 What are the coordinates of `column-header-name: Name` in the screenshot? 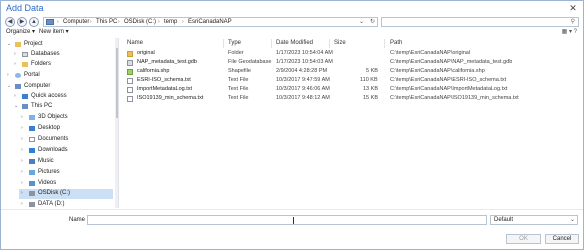 It's located at (135, 43).